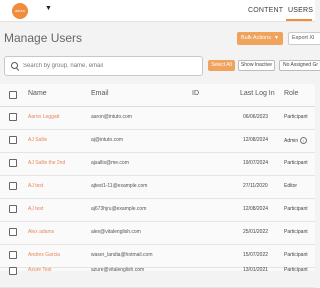  Describe the element at coordinates (48, 8) in the screenshot. I see `logo-dropdown-caret-icon: ▼` at that location.